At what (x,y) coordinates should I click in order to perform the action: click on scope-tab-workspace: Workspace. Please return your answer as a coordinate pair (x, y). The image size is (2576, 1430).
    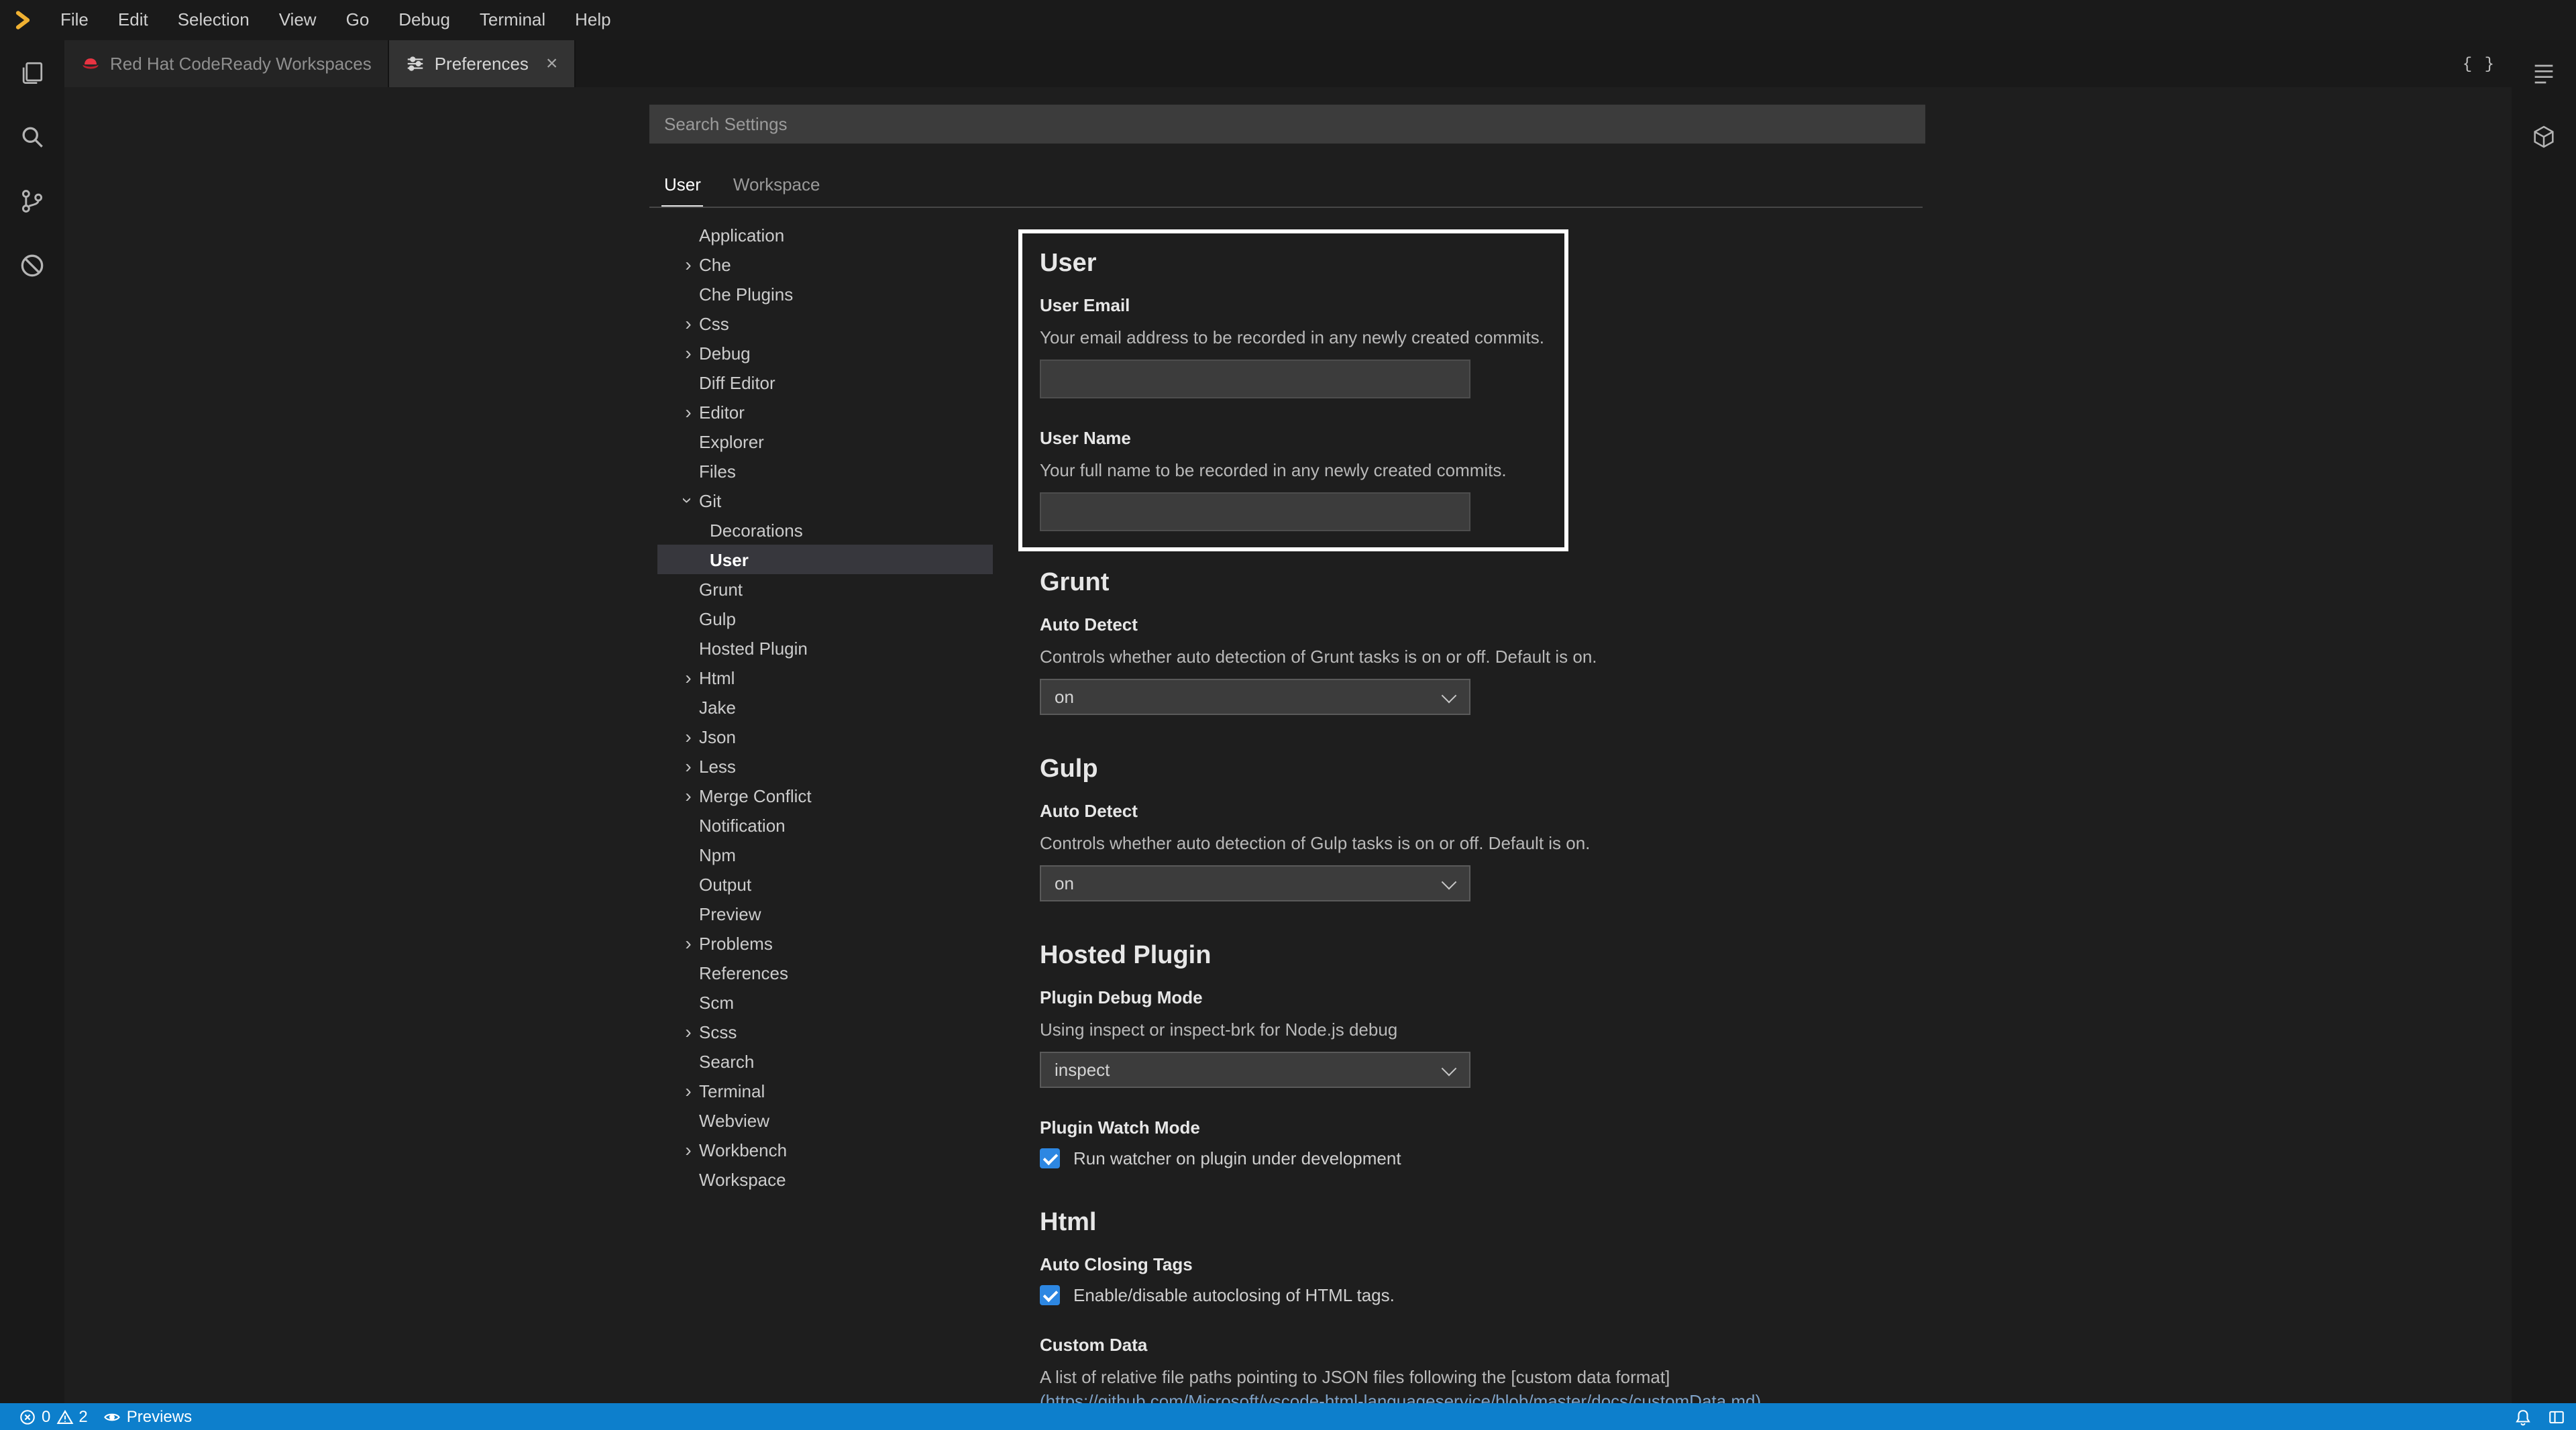
    Looking at the image, I should click on (777, 185).